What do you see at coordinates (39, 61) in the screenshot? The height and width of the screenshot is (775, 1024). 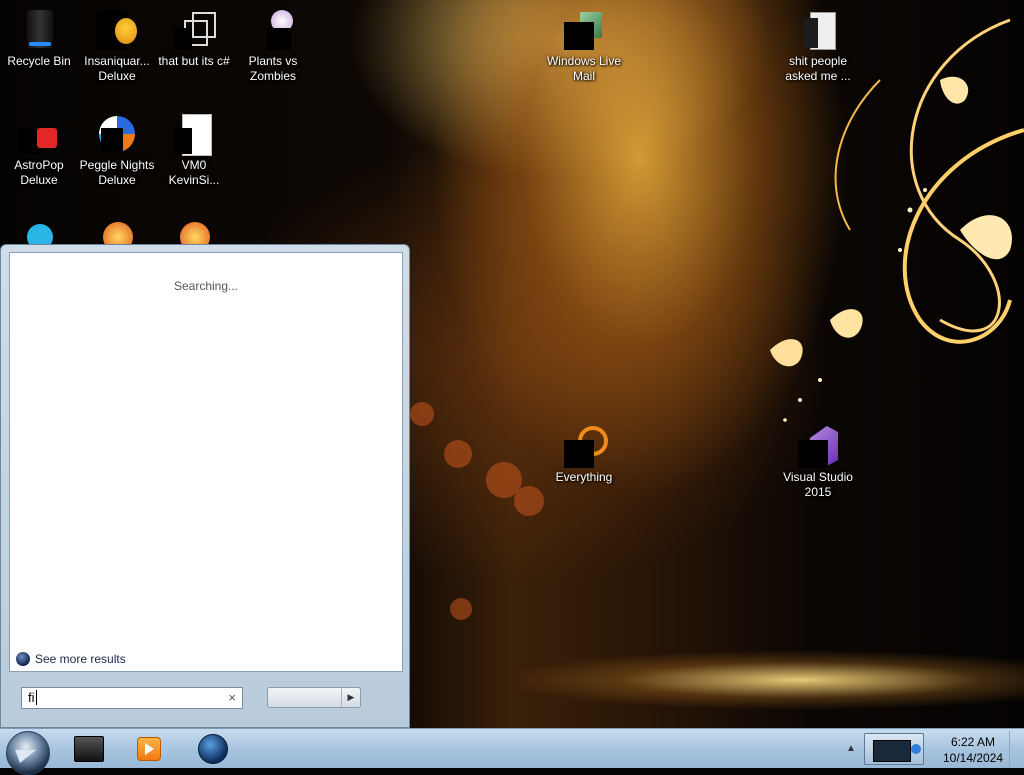 I see `icon-label: Recycle Bin` at bounding box center [39, 61].